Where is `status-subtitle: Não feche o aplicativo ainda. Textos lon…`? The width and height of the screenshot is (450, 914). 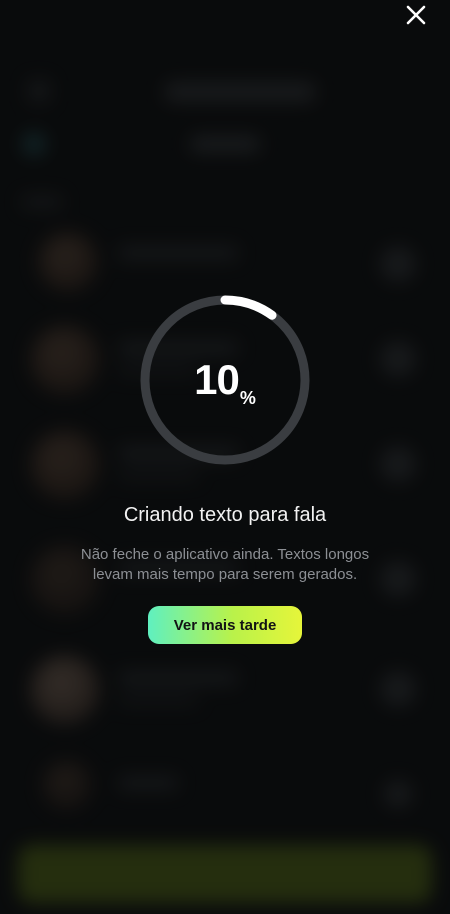
status-subtitle: Não feche o aplicativo ainda. Textos lon… is located at coordinates (225, 564).